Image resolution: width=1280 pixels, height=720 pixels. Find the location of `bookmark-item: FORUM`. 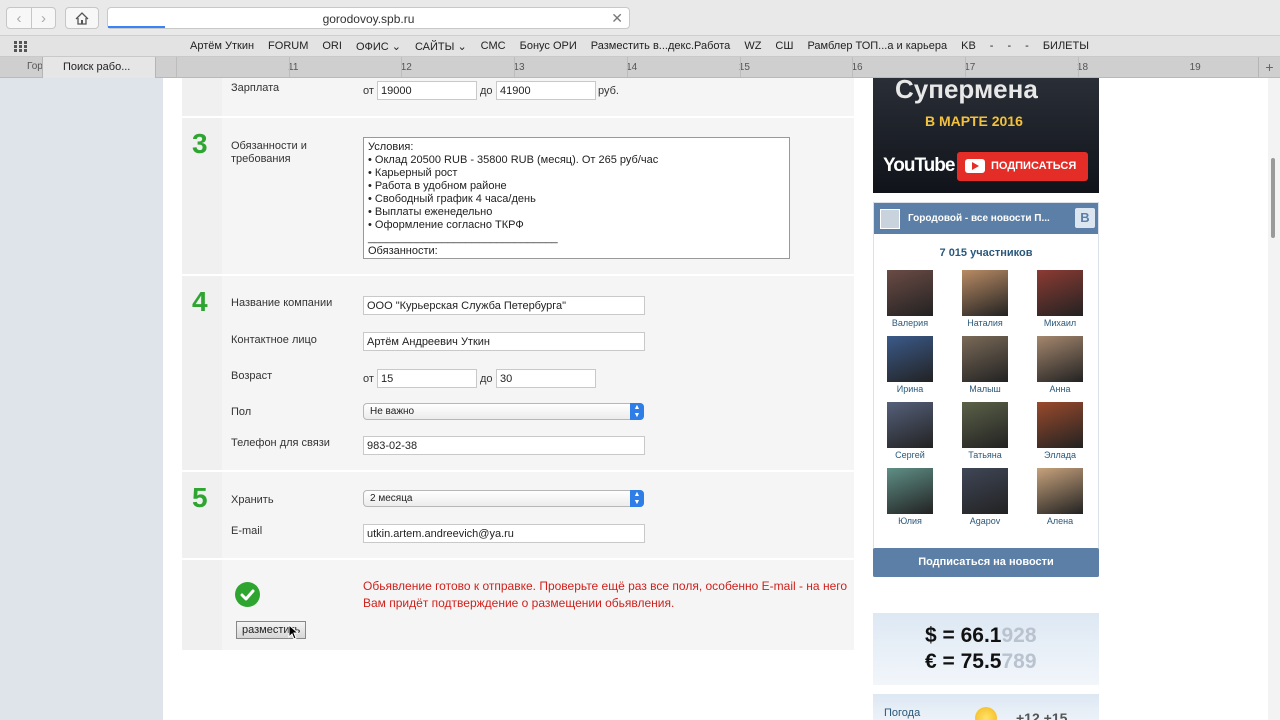

bookmark-item: FORUM is located at coordinates (288, 46).